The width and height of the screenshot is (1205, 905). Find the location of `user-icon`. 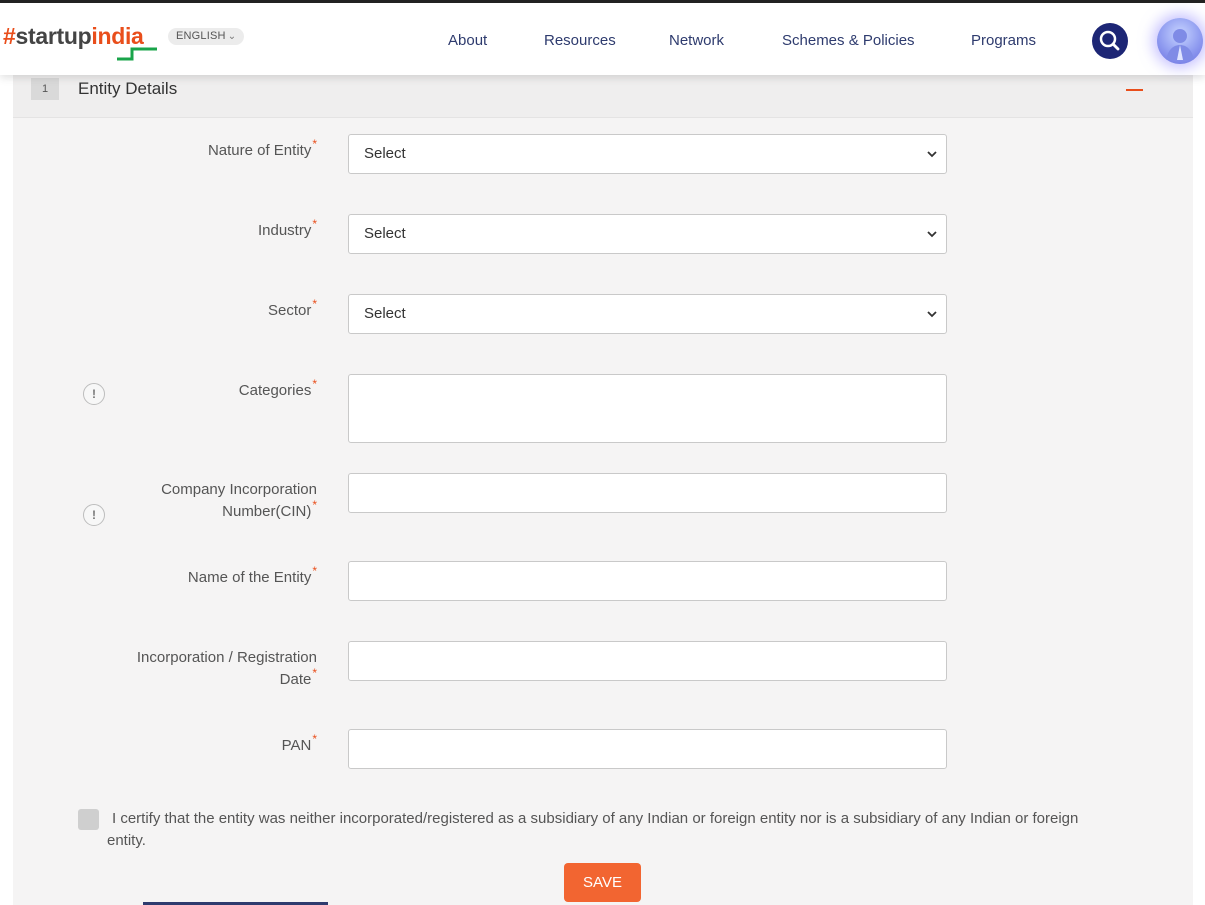

user-icon is located at coordinates (1180, 44).